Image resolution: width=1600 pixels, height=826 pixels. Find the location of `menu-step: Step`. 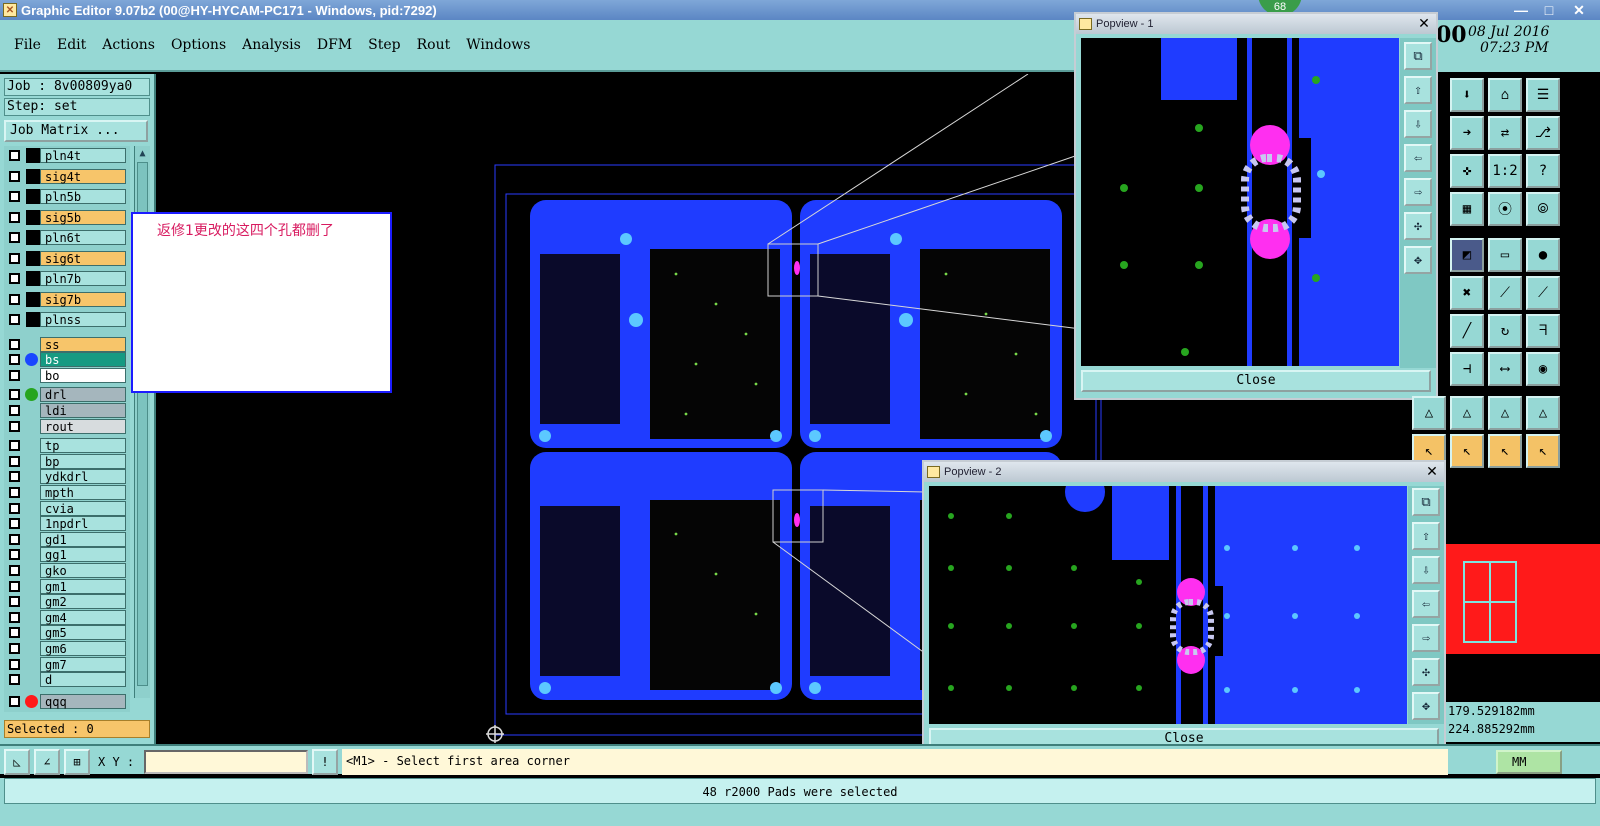

menu-step: Step is located at coordinates (384, 45).